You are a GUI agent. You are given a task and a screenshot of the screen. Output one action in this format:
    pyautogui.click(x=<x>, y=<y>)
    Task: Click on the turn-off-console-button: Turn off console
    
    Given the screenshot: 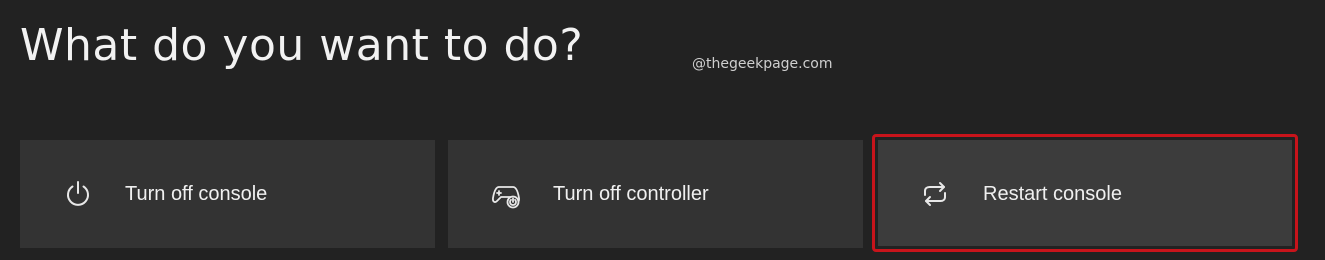 What is the action you would take?
    pyautogui.click(x=227, y=194)
    